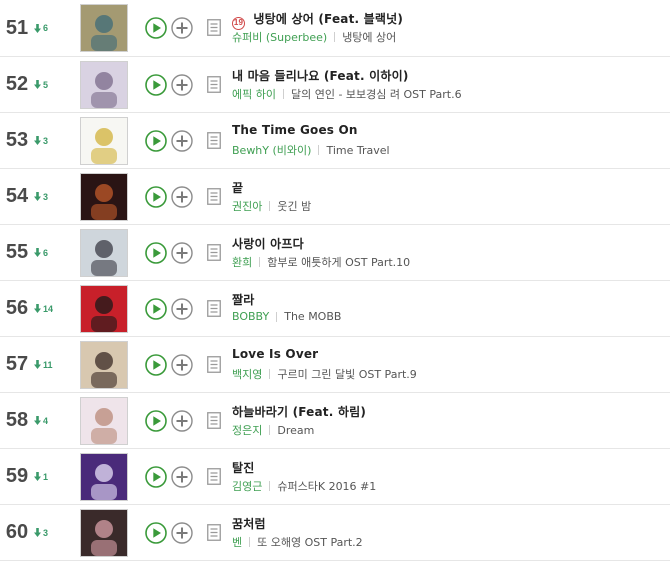 The image size is (670, 573). Describe the element at coordinates (312, 316) in the screenshot. I see `album-link: The MOBB` at that location.